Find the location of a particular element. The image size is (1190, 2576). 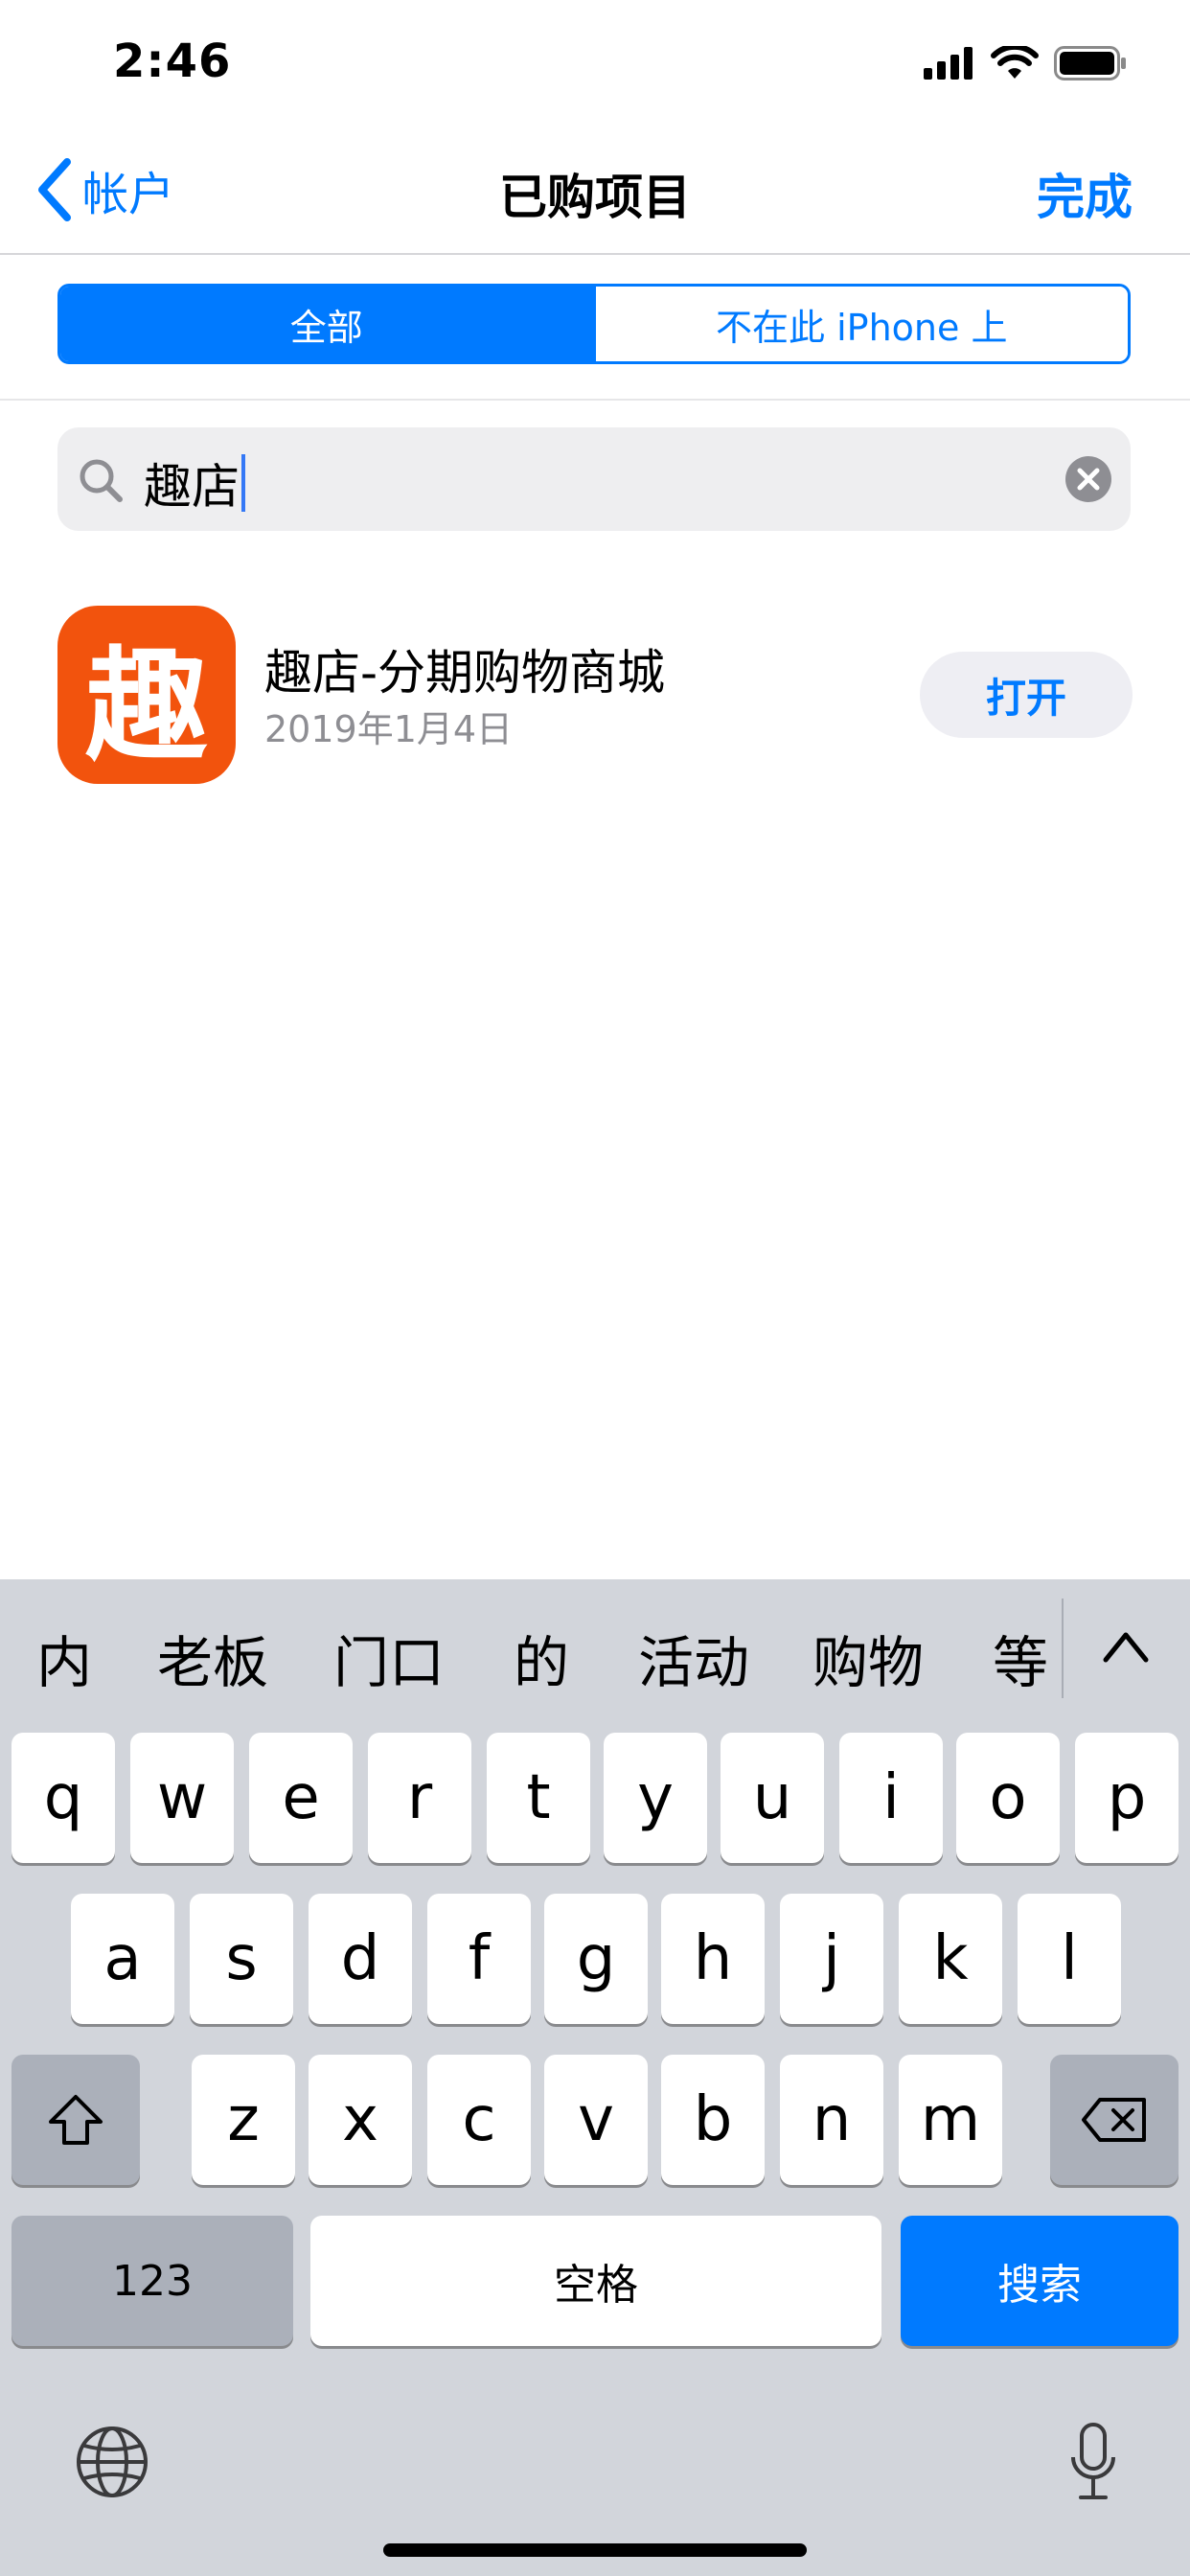

search-input: 趣店 is located at coordinates (195, 483).